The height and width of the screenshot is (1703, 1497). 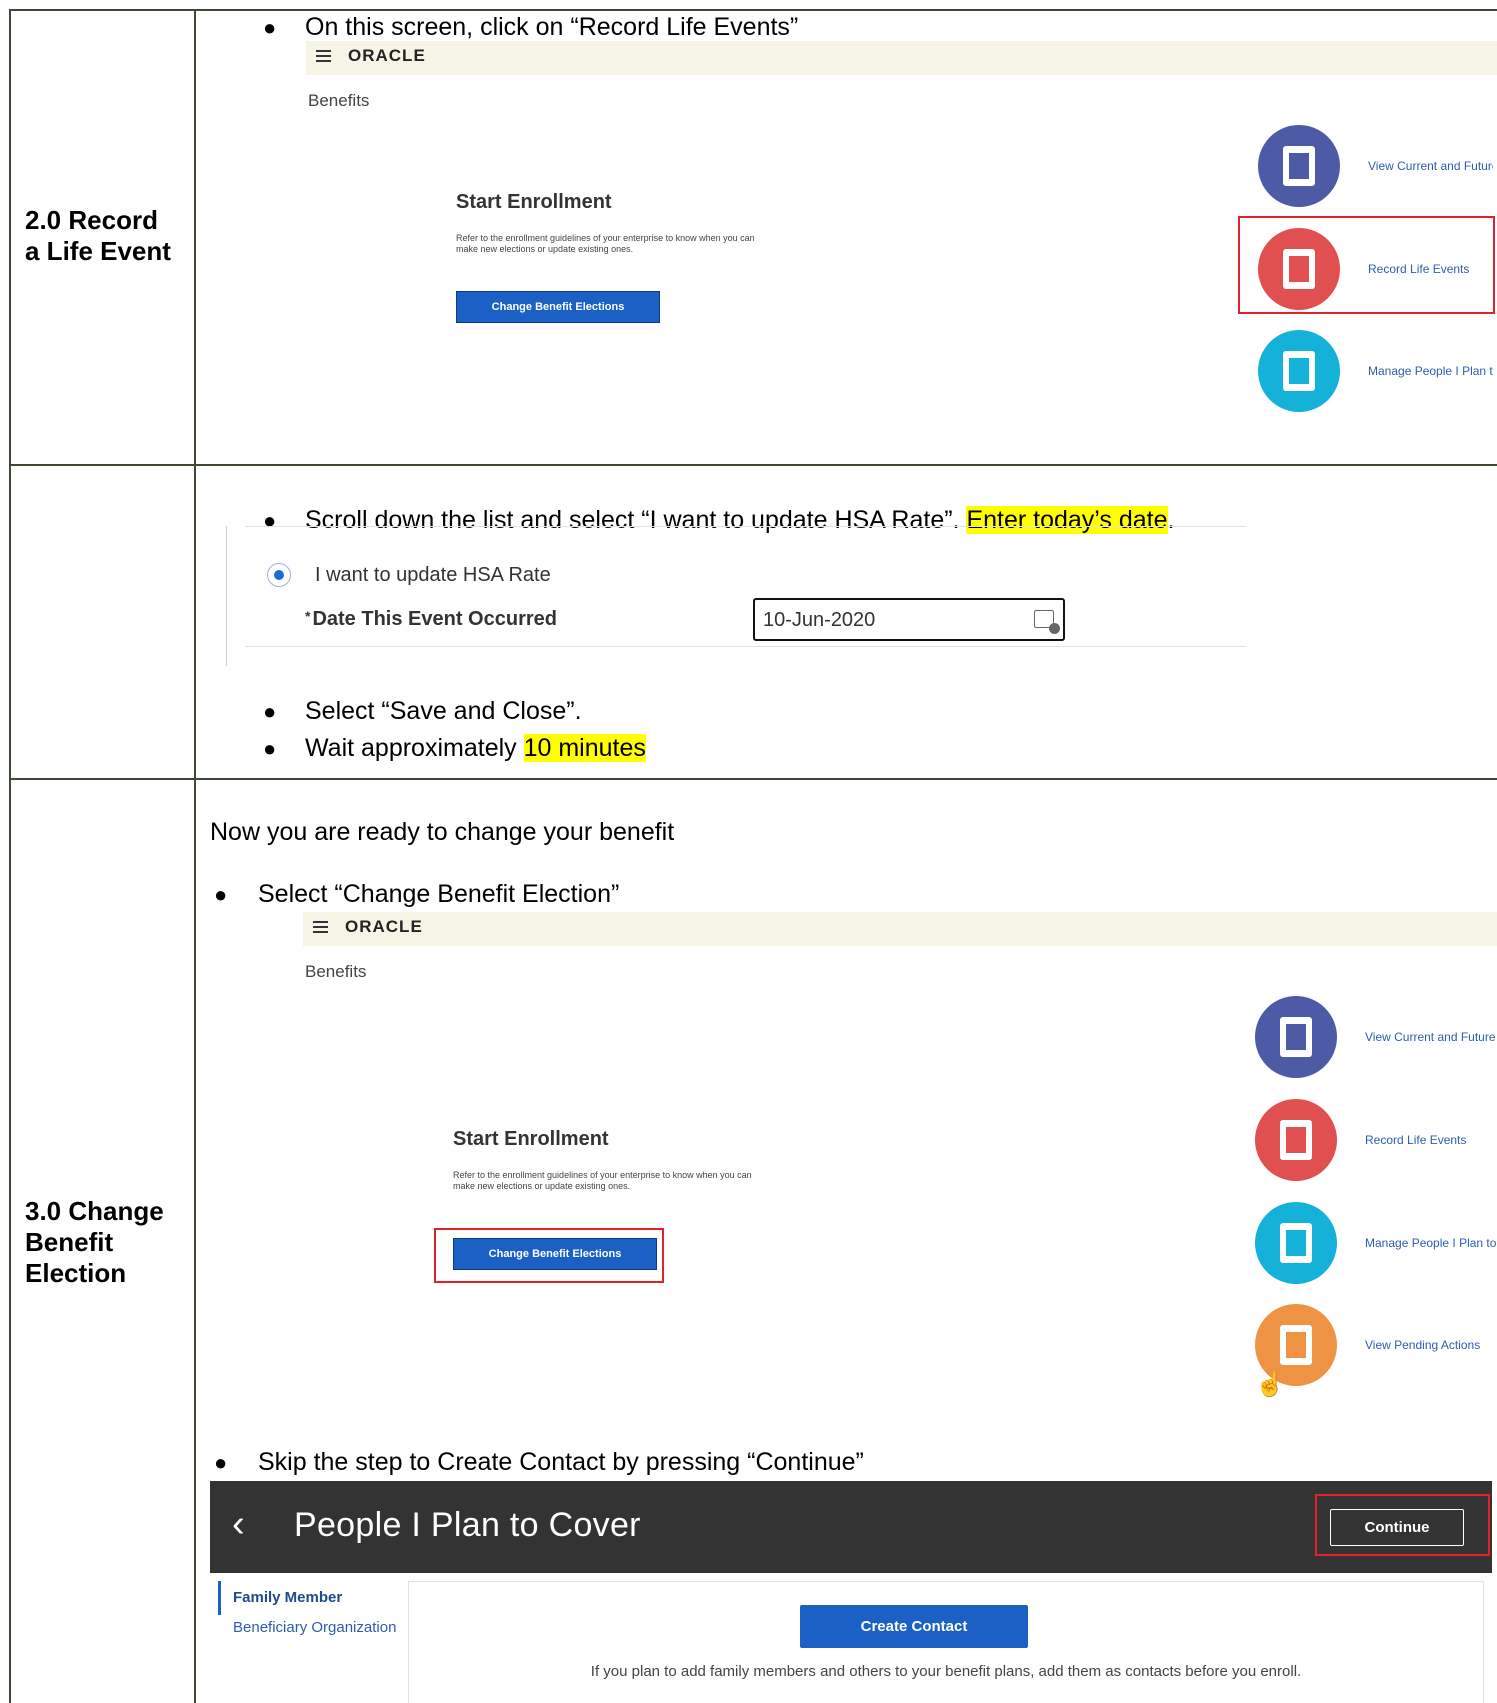 I want to click on step-cell: 3.0 Change Benefit Election, so click(x=103, y=1241).